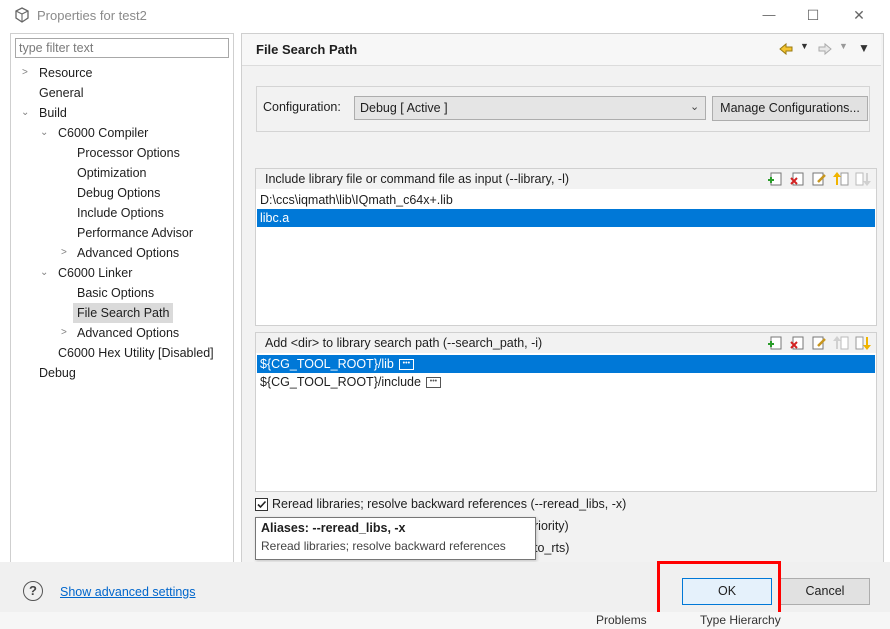  Describe the element at coordinates (57, 373) in the screenshot. I see `tree-item-debug: Debug` at that location.